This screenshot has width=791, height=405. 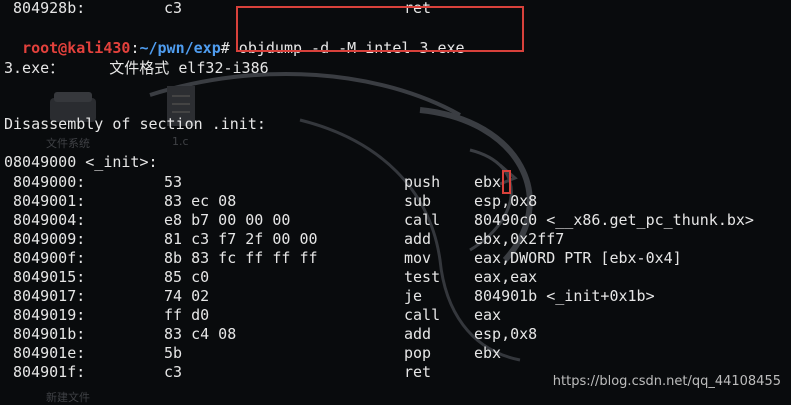 What do you see at coordinates (564, 296) in the screenshot?
I see `row-operands: 804901b <_init+0x1b>` at bounding box center [564, 296].